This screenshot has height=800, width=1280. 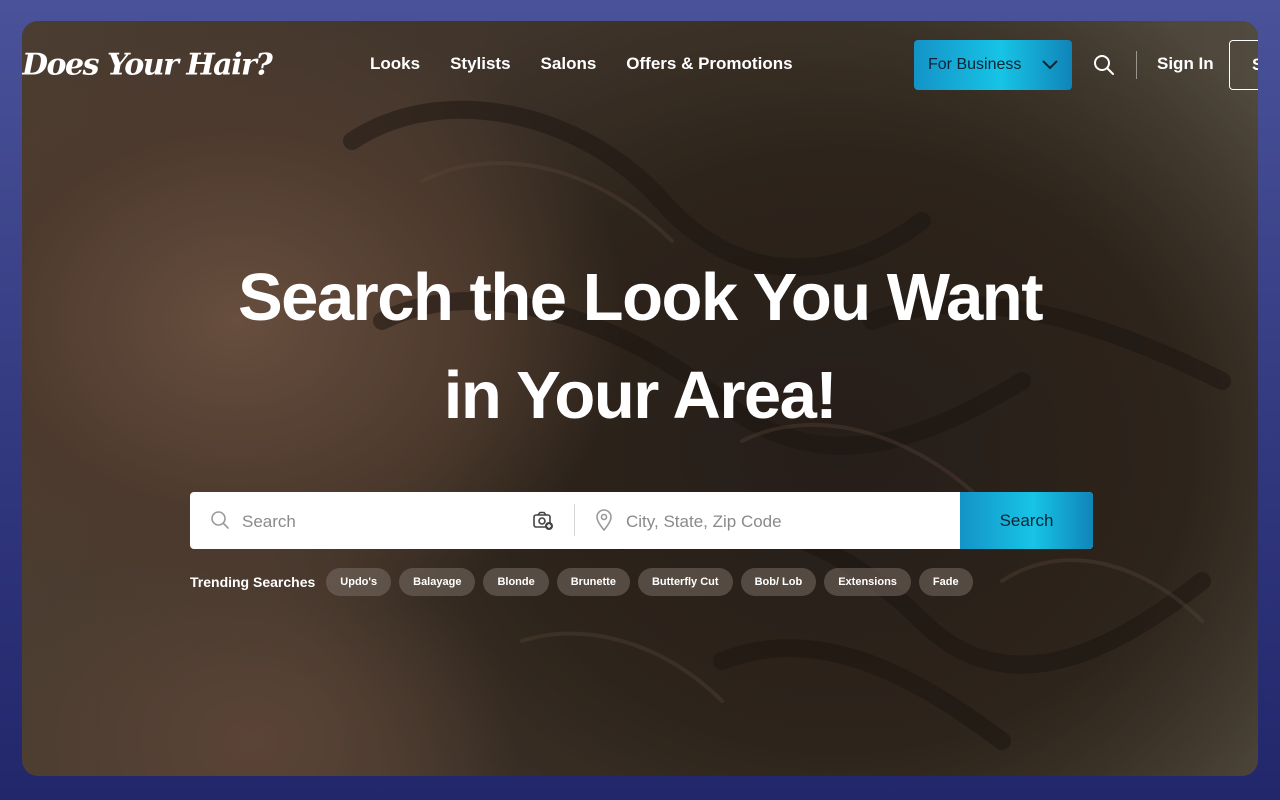 What do you see at coordinates (778, 582) in the screenshot?
I see `trending-chip-bob-lob: Bob/ Lob` at bounding box center [778, 582].